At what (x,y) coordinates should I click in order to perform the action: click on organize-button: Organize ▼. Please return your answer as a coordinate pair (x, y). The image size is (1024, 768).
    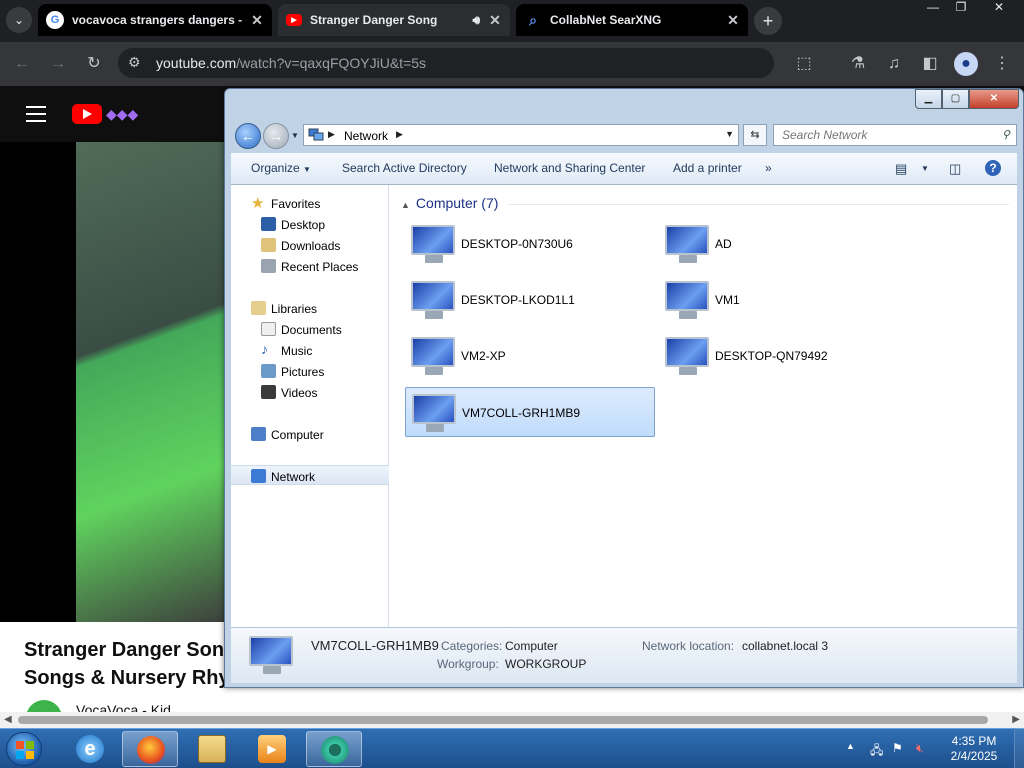
    Looking at the image, I should click on (281, 168).